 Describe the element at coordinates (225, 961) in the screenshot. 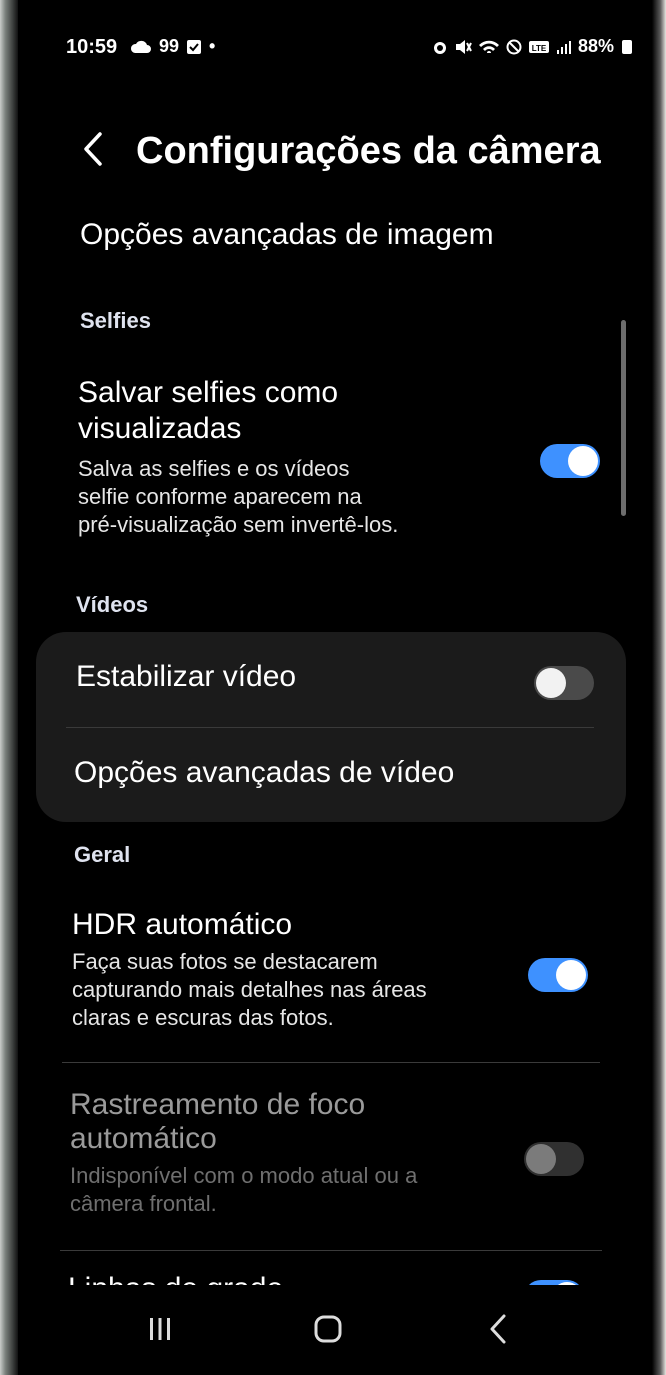

I see `auto-hdr-desc-line1: Faça suas fotos se destacarem` at that location.